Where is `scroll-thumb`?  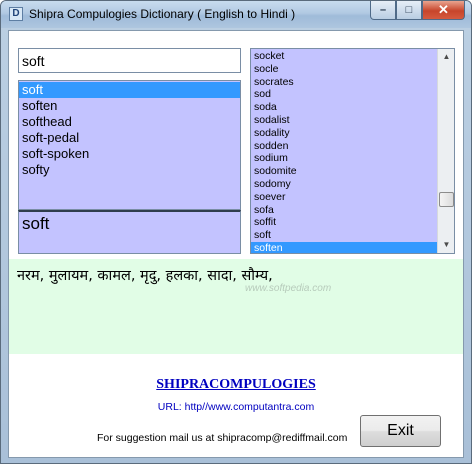 scroll-thumb is located at coordinates (446, 199).